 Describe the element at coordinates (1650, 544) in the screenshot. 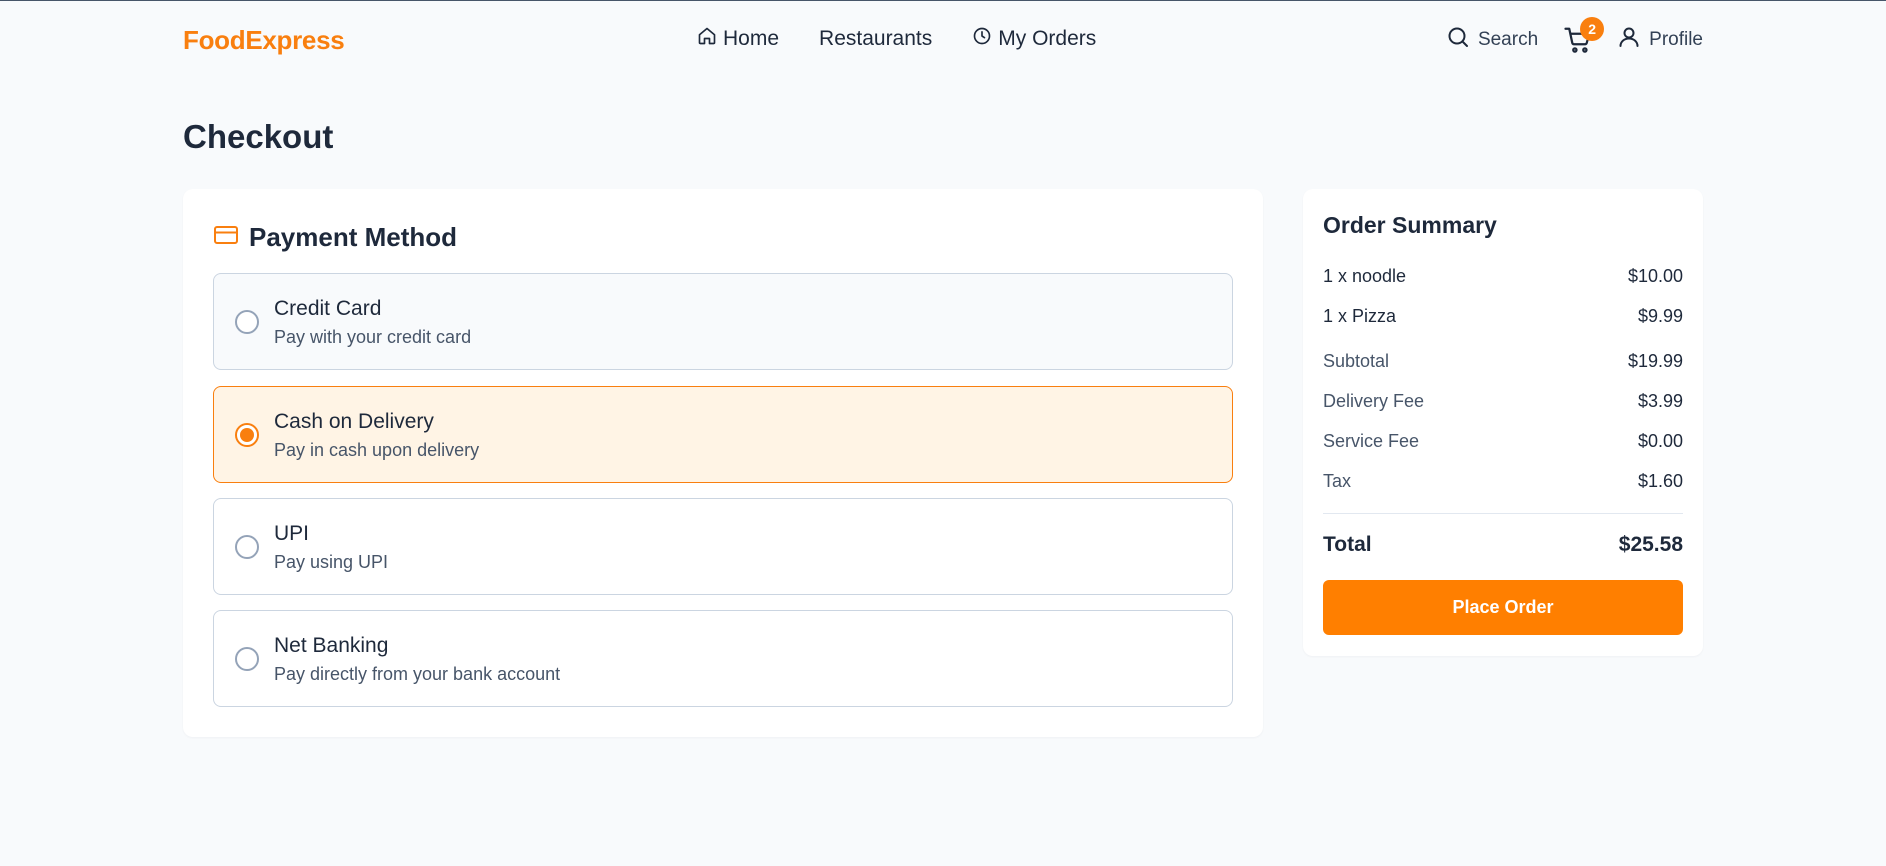

I see `total-value: $25.58` at that location.